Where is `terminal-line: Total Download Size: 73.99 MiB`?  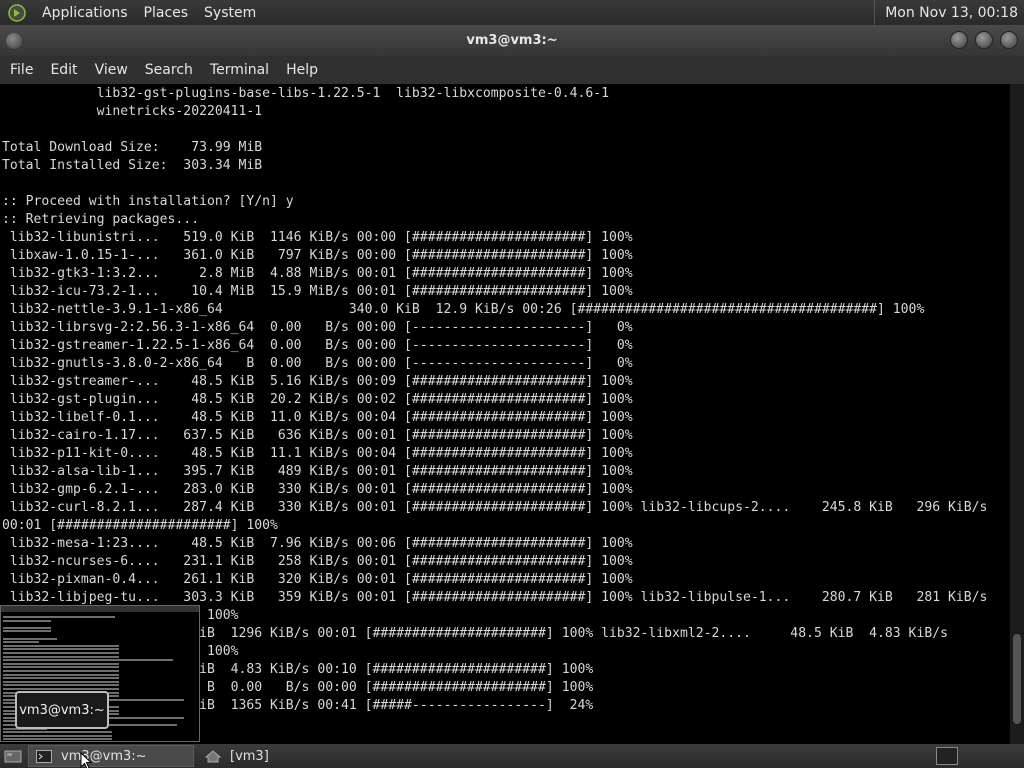 terminal-line: Total Download Size: 73.99 MiB is located at coordinates (132, 147).